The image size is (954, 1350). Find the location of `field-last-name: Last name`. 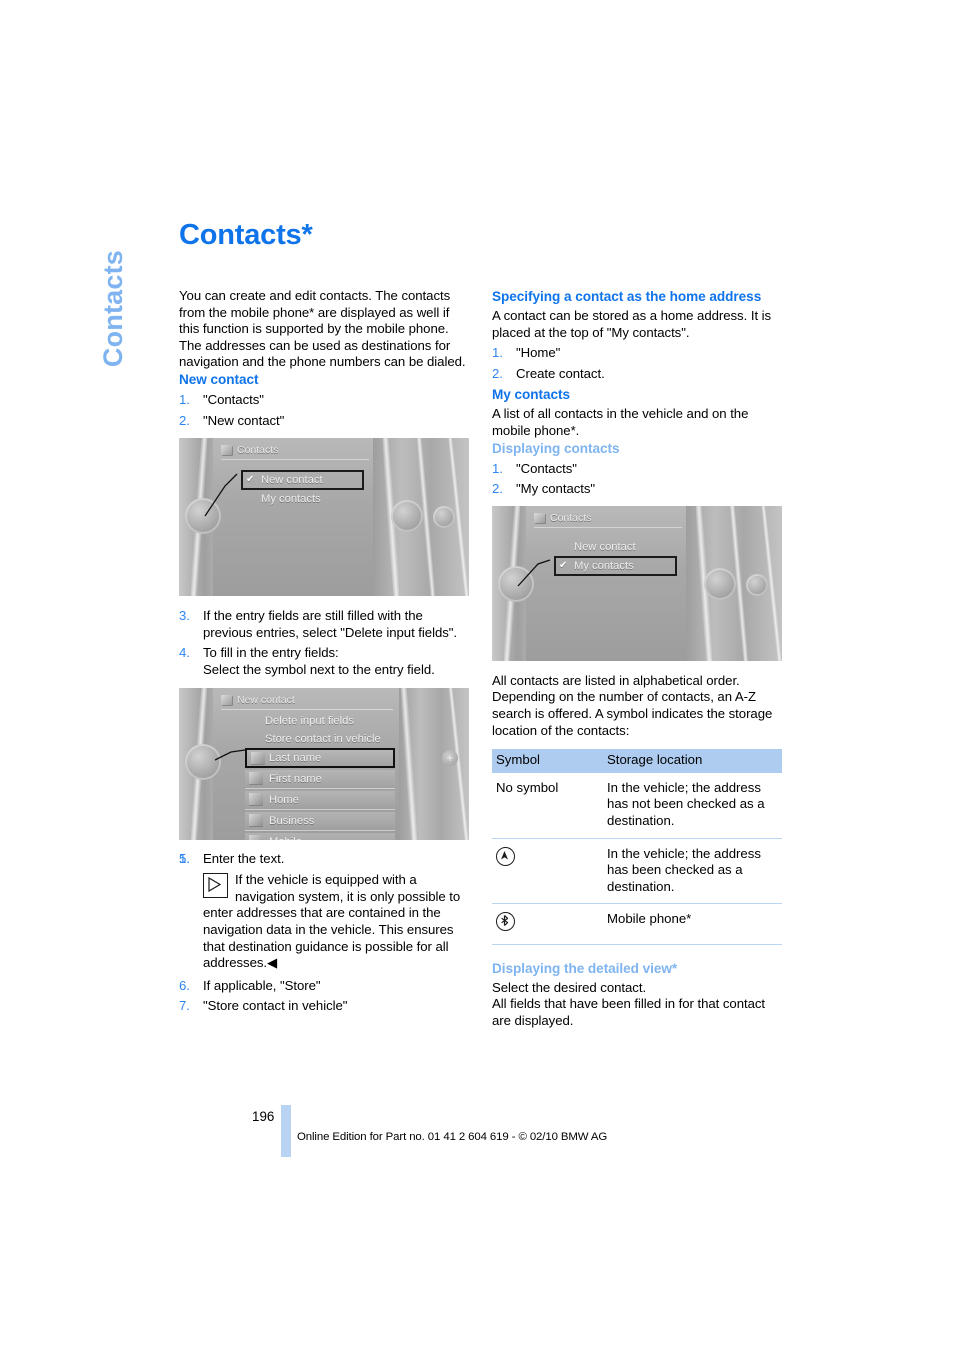

field-last-name: Last name is located at coordinates (320, 757).